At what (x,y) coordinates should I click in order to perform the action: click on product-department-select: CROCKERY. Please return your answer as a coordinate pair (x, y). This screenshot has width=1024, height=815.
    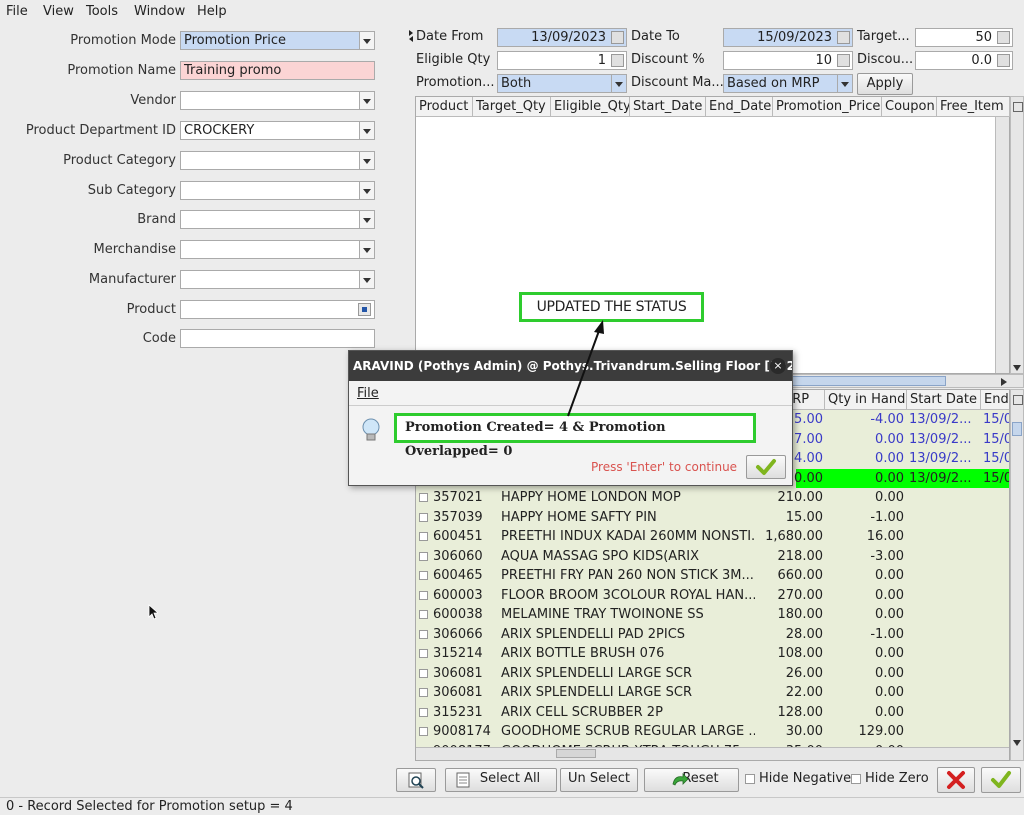
    Looking at the image, I should click on (277, 130).